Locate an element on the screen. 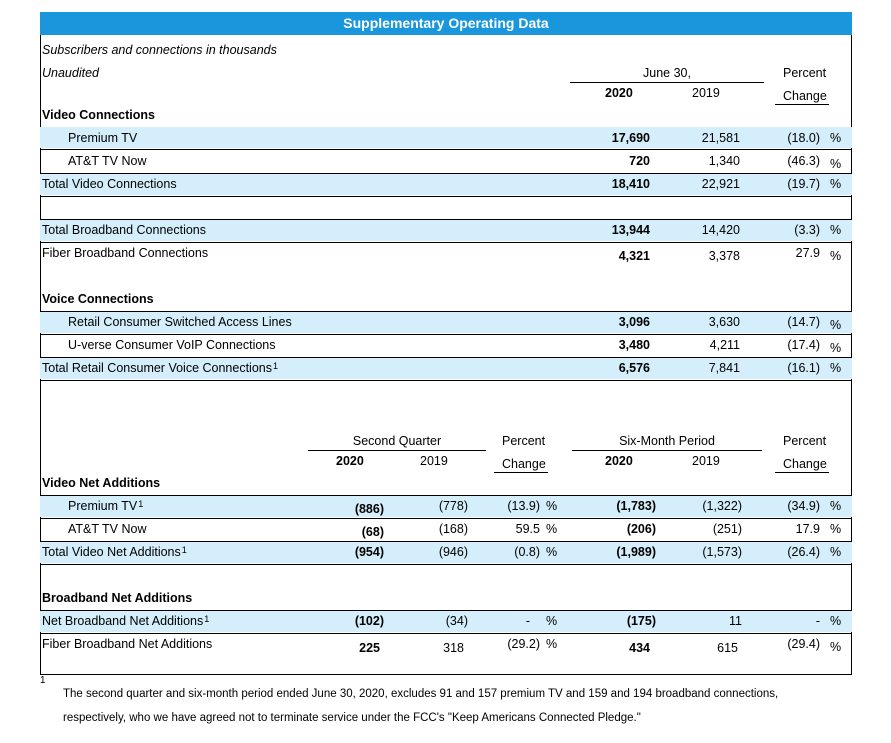  cell: (14.7) is located at coordinates (803, 322).